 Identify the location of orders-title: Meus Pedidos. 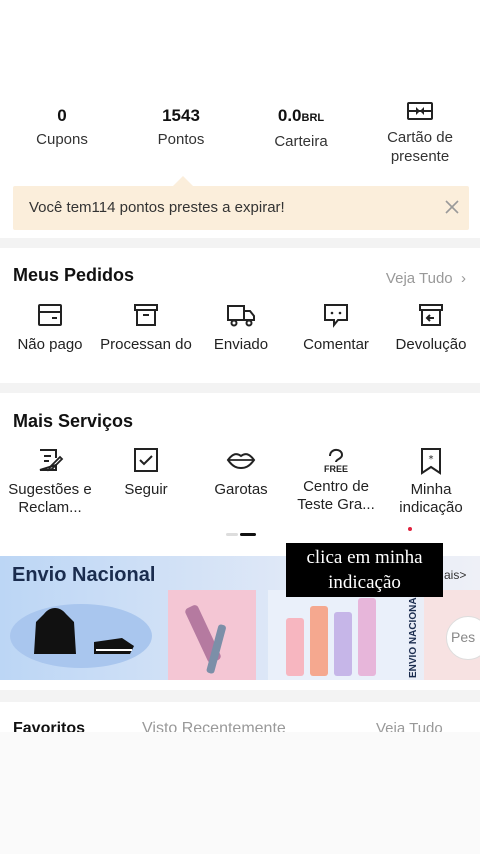
(74, 275).